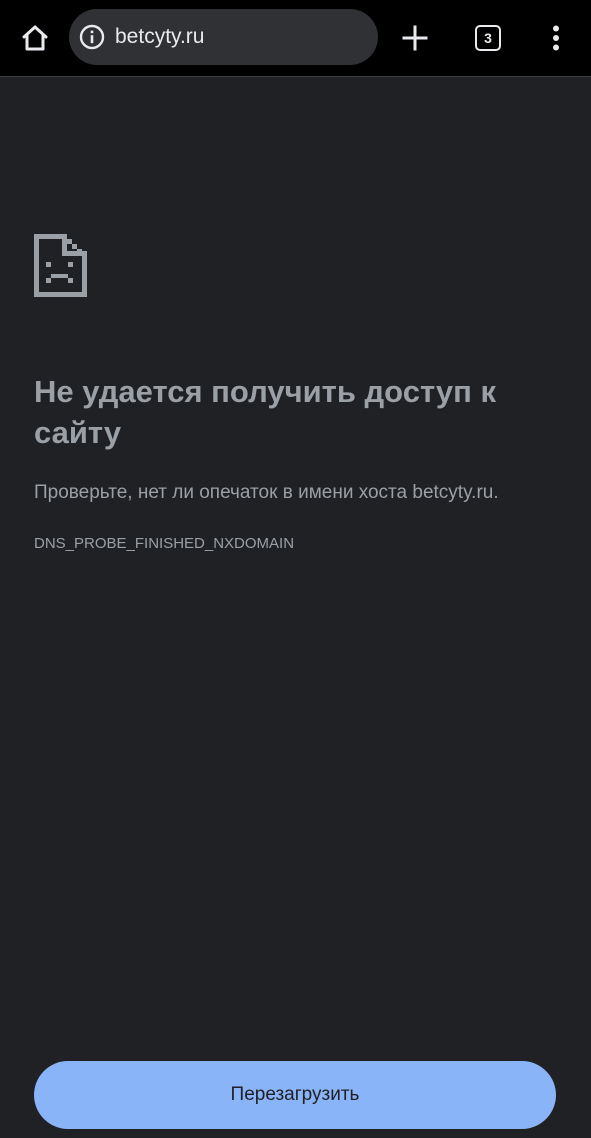 Image resolution: width=591 pixels, height=1138 pixels. I want to click on kebab-menu-icon, so click(556, 38).